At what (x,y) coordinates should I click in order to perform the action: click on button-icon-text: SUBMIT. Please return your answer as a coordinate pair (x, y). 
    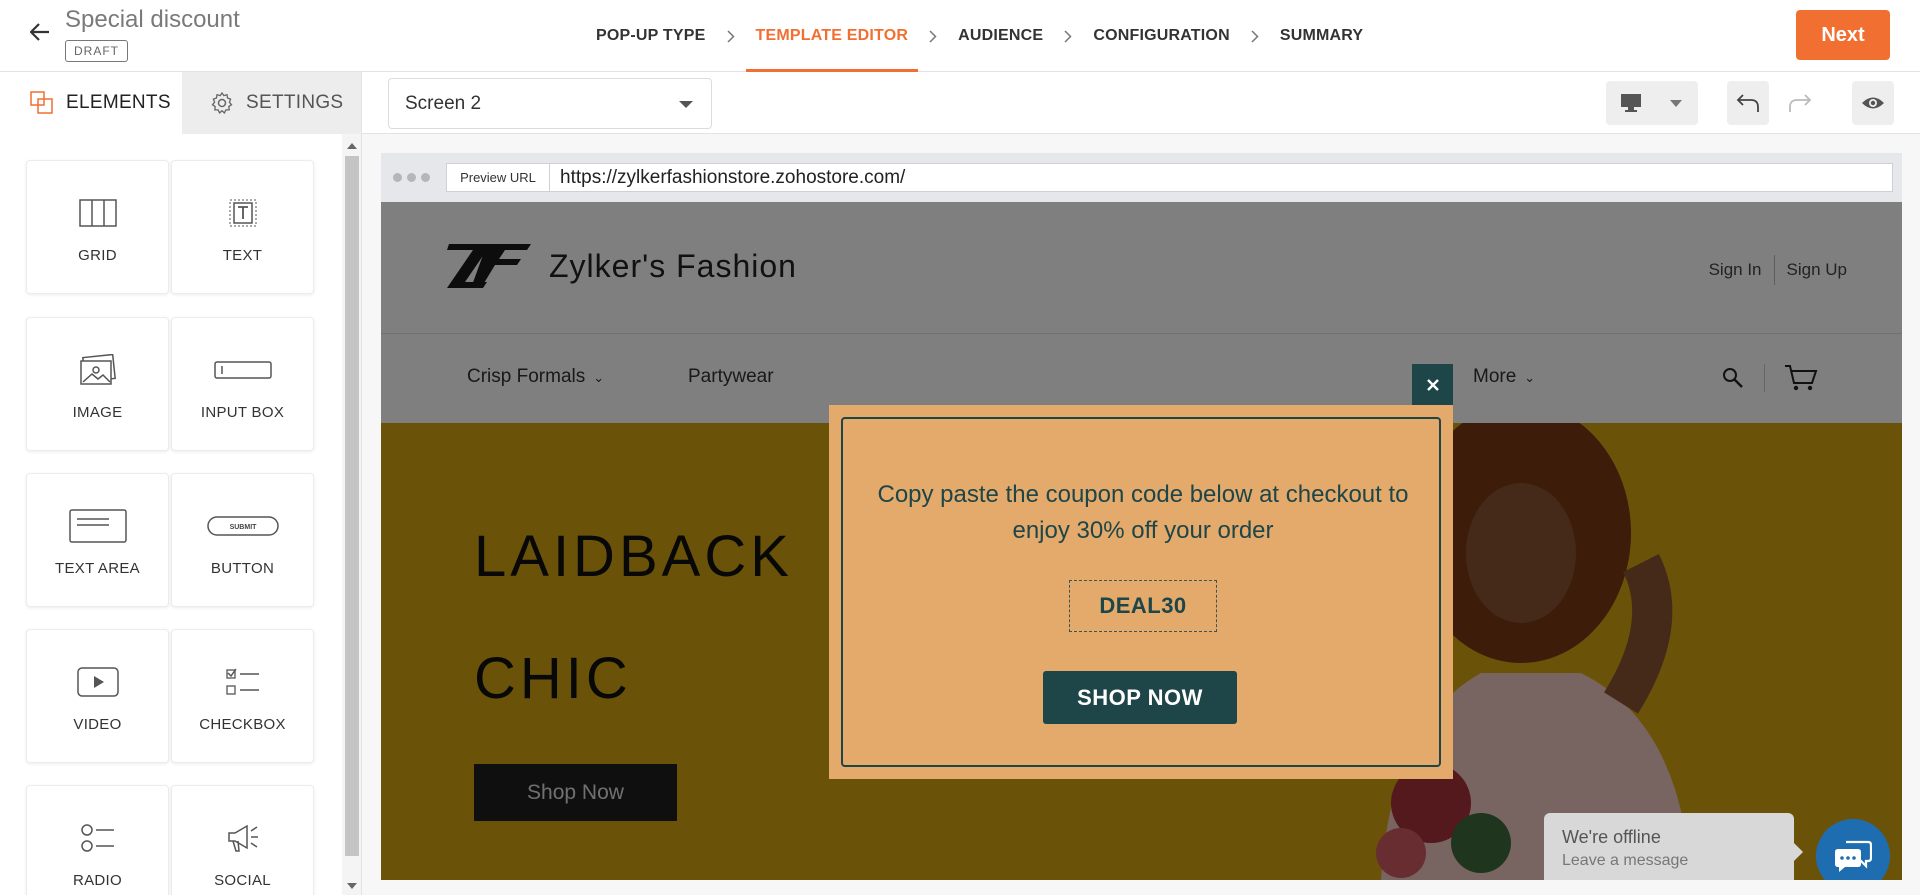
    Looking at the image, I should click on (243, 527).